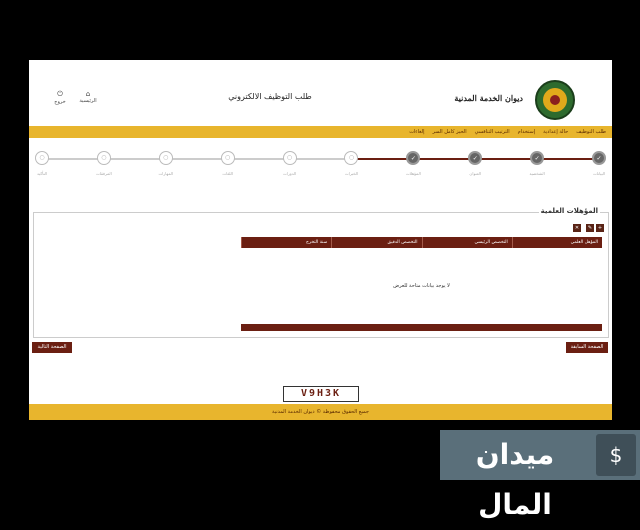  I want to click on power-icon: ⏻, so click(60, 94).